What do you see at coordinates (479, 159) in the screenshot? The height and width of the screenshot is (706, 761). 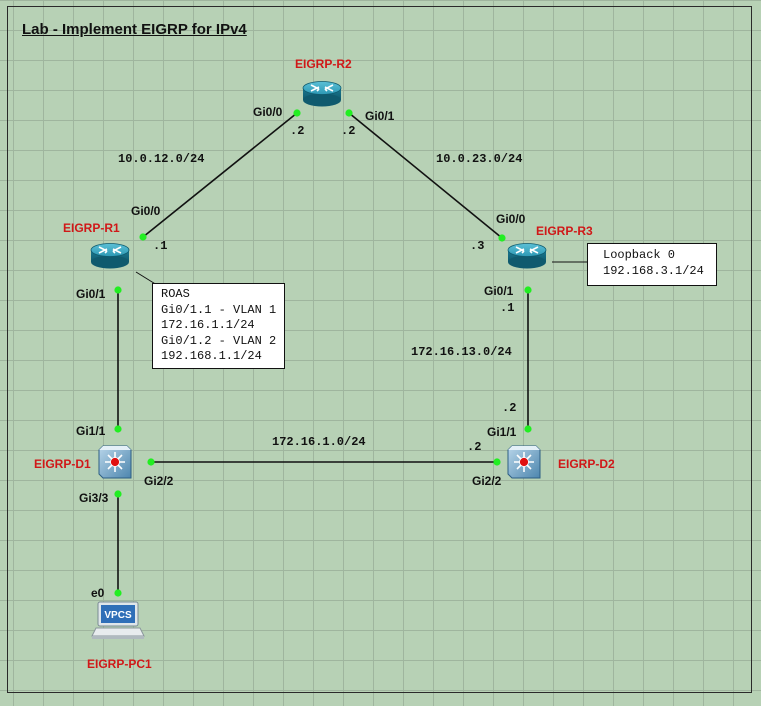 I see `network-label-r2-r3: 10.0.23.0/24` at bounding box center [479, 159].